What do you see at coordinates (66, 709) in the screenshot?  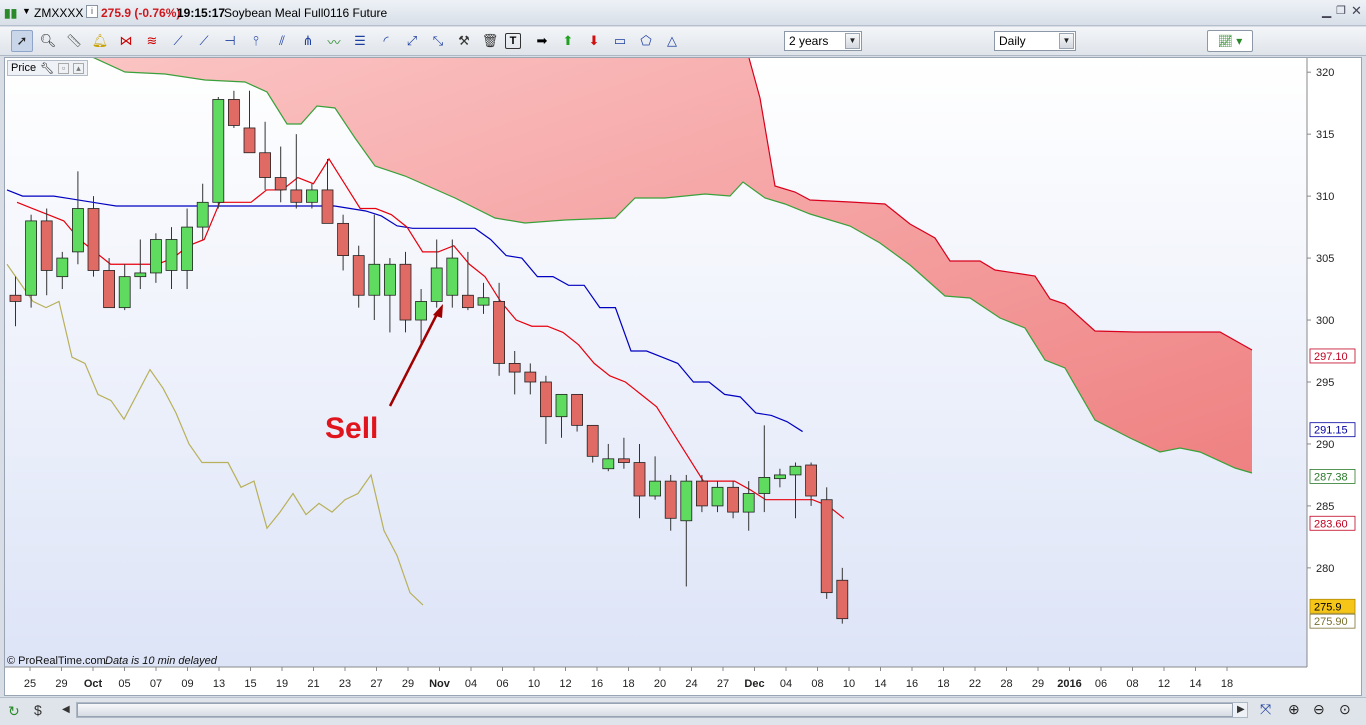 I see `scroll-left-icon: ◀` at bounding box center [66, 709].